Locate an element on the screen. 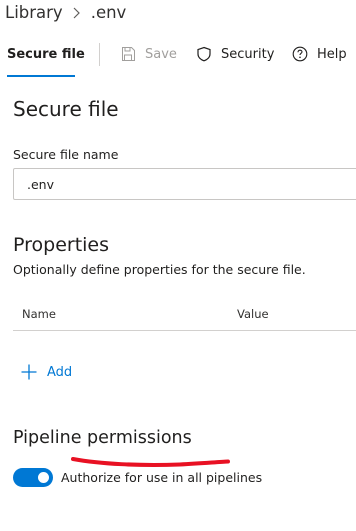  add-property-button: Add is located at coordinates (46, 372).